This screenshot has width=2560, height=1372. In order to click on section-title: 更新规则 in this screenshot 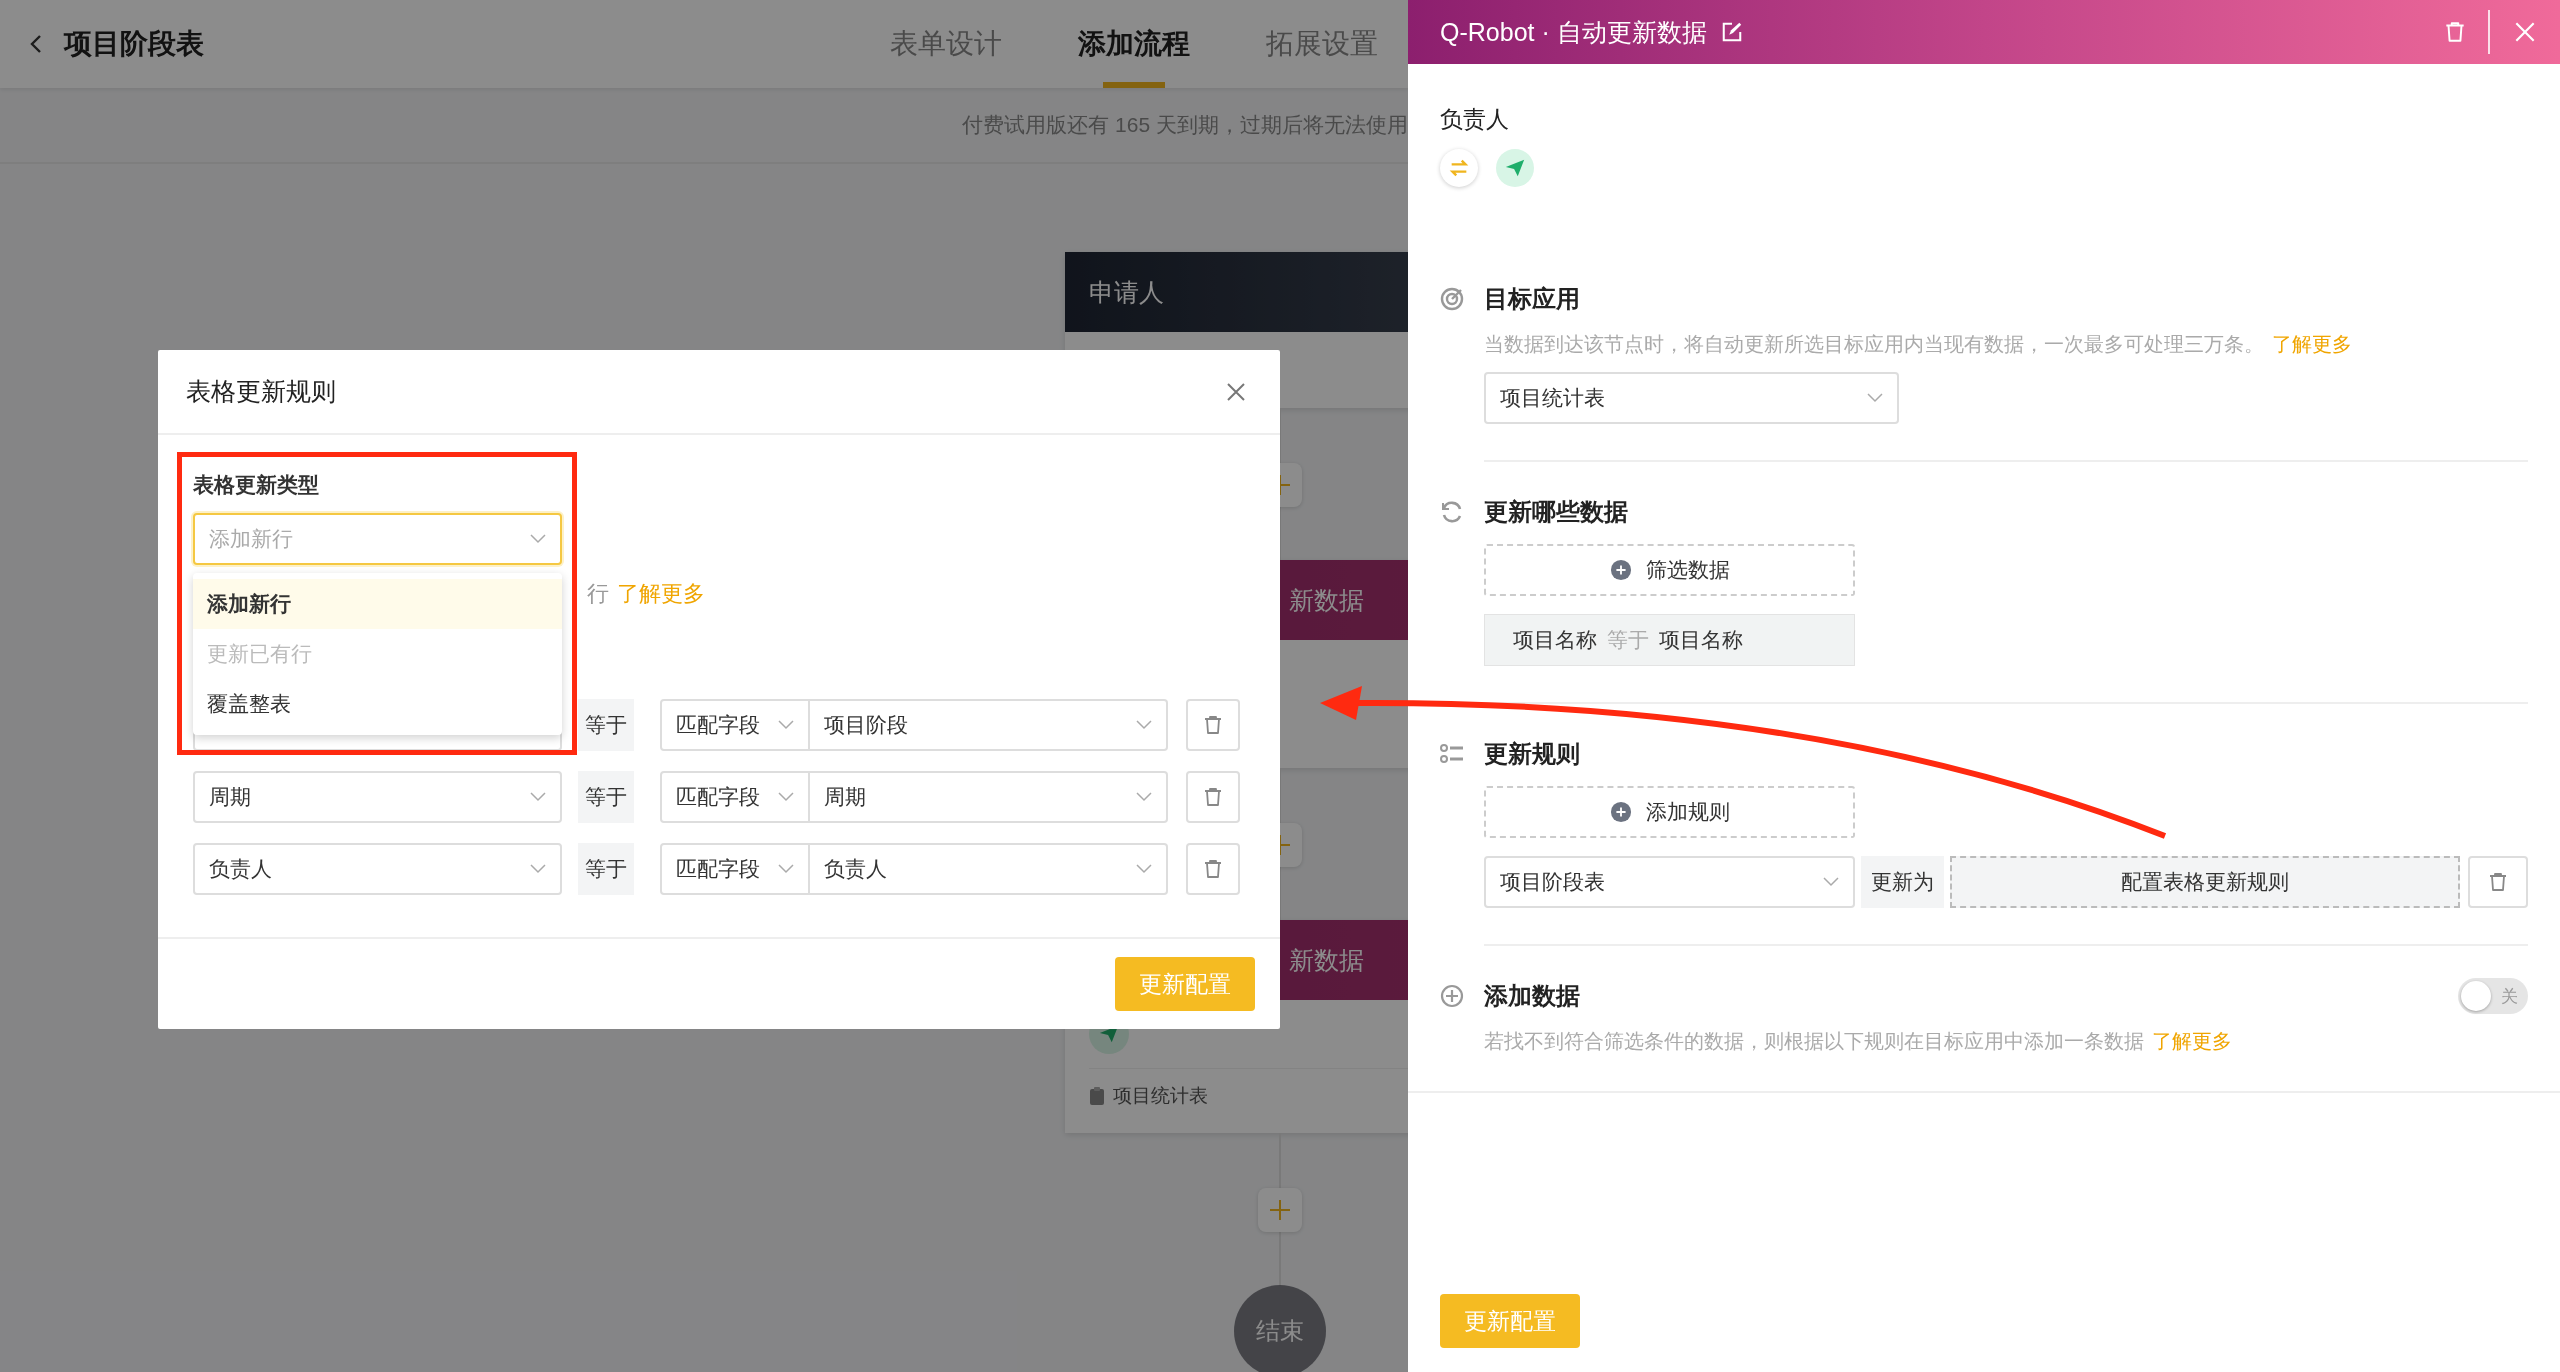, I will do `click(1532, 754)`.